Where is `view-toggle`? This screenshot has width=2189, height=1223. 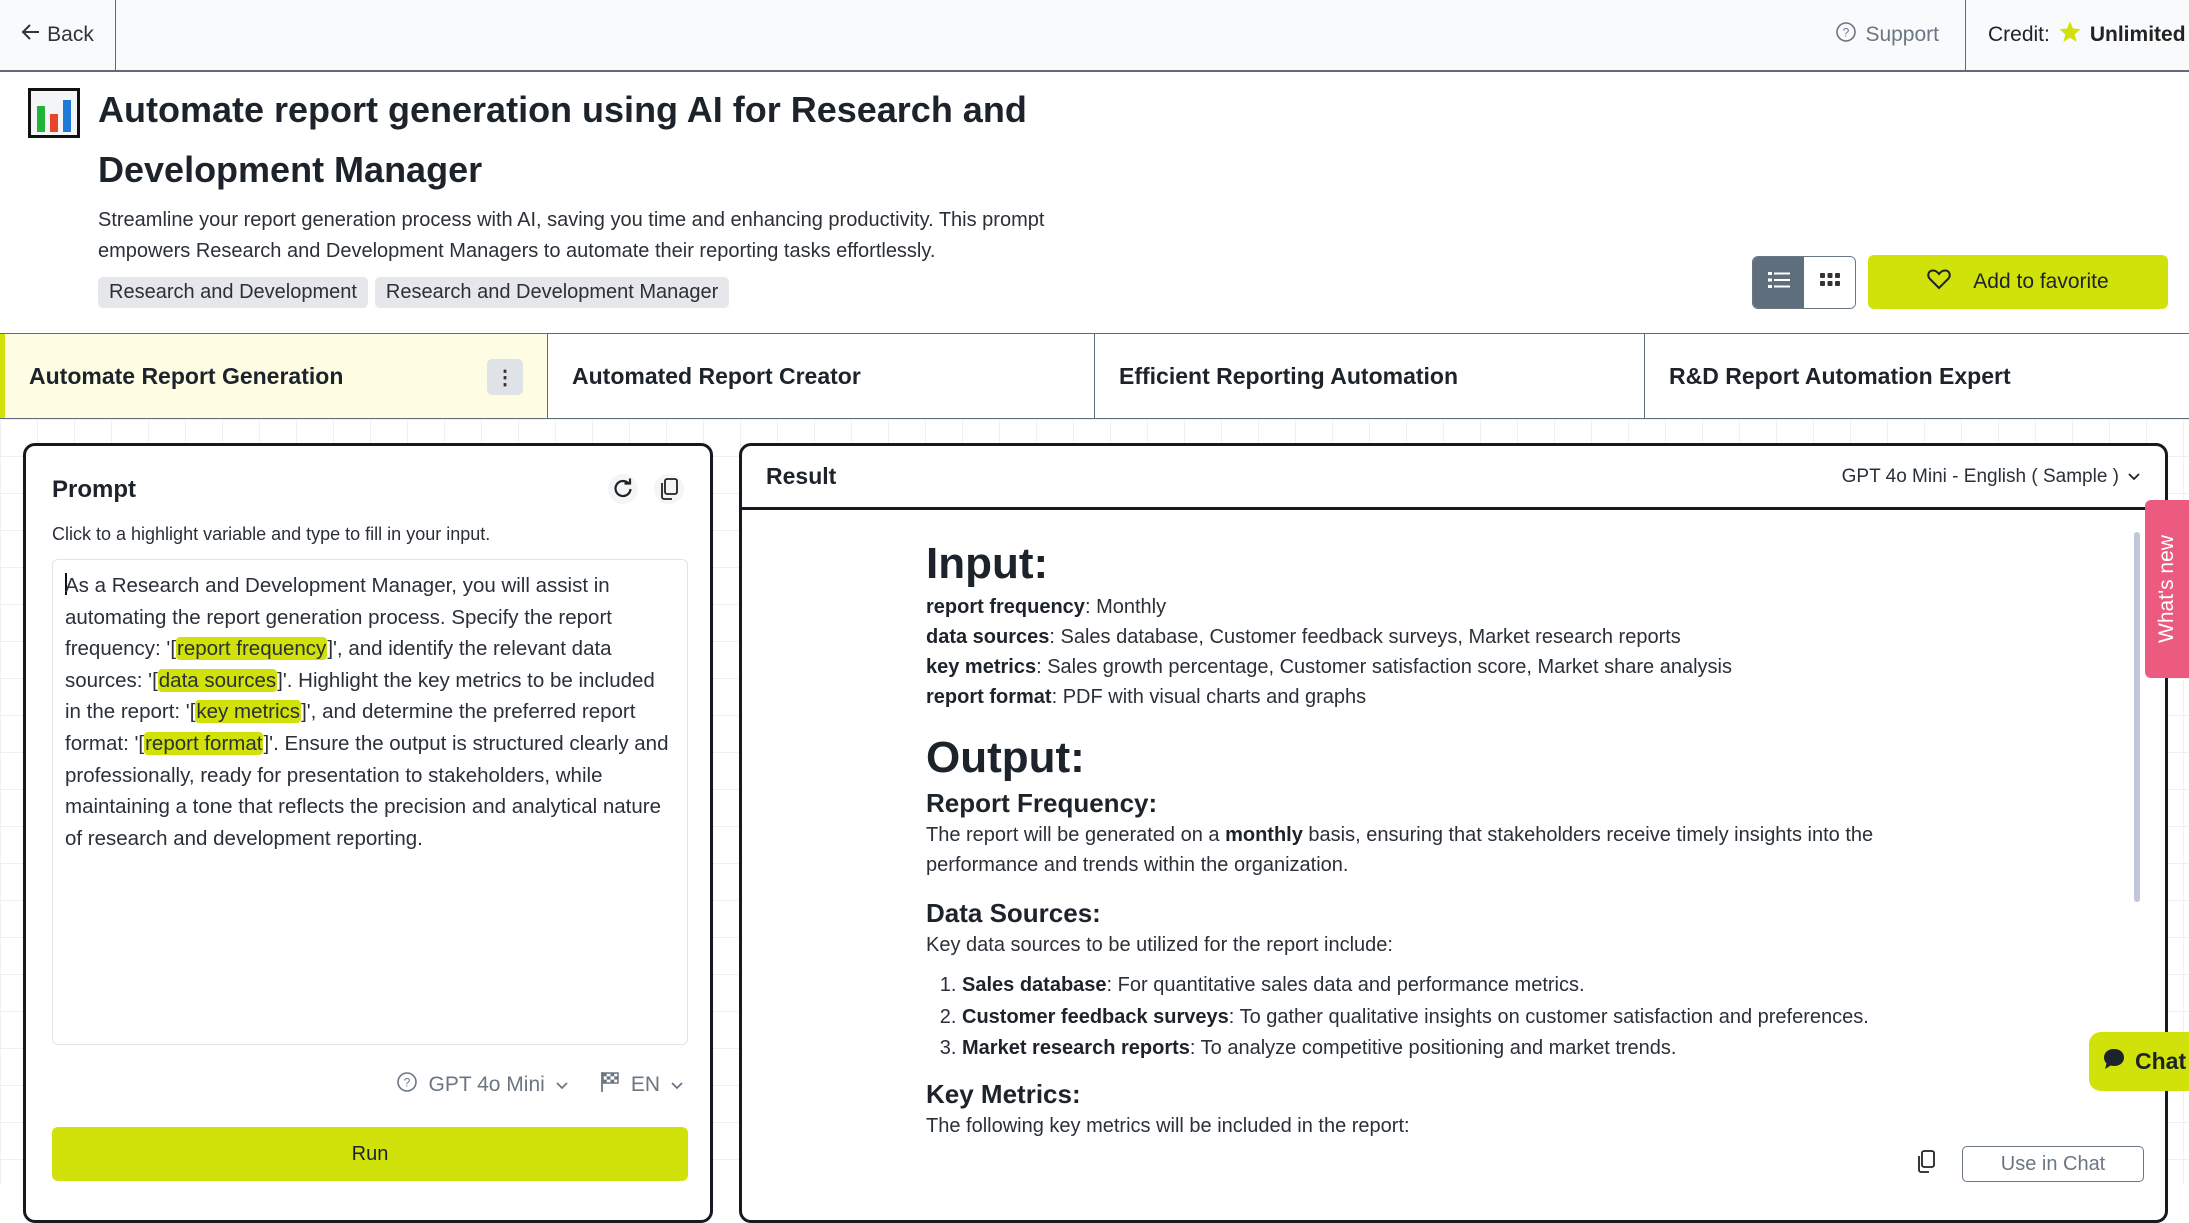 view-toggle is located at coordinates (1804, 282).